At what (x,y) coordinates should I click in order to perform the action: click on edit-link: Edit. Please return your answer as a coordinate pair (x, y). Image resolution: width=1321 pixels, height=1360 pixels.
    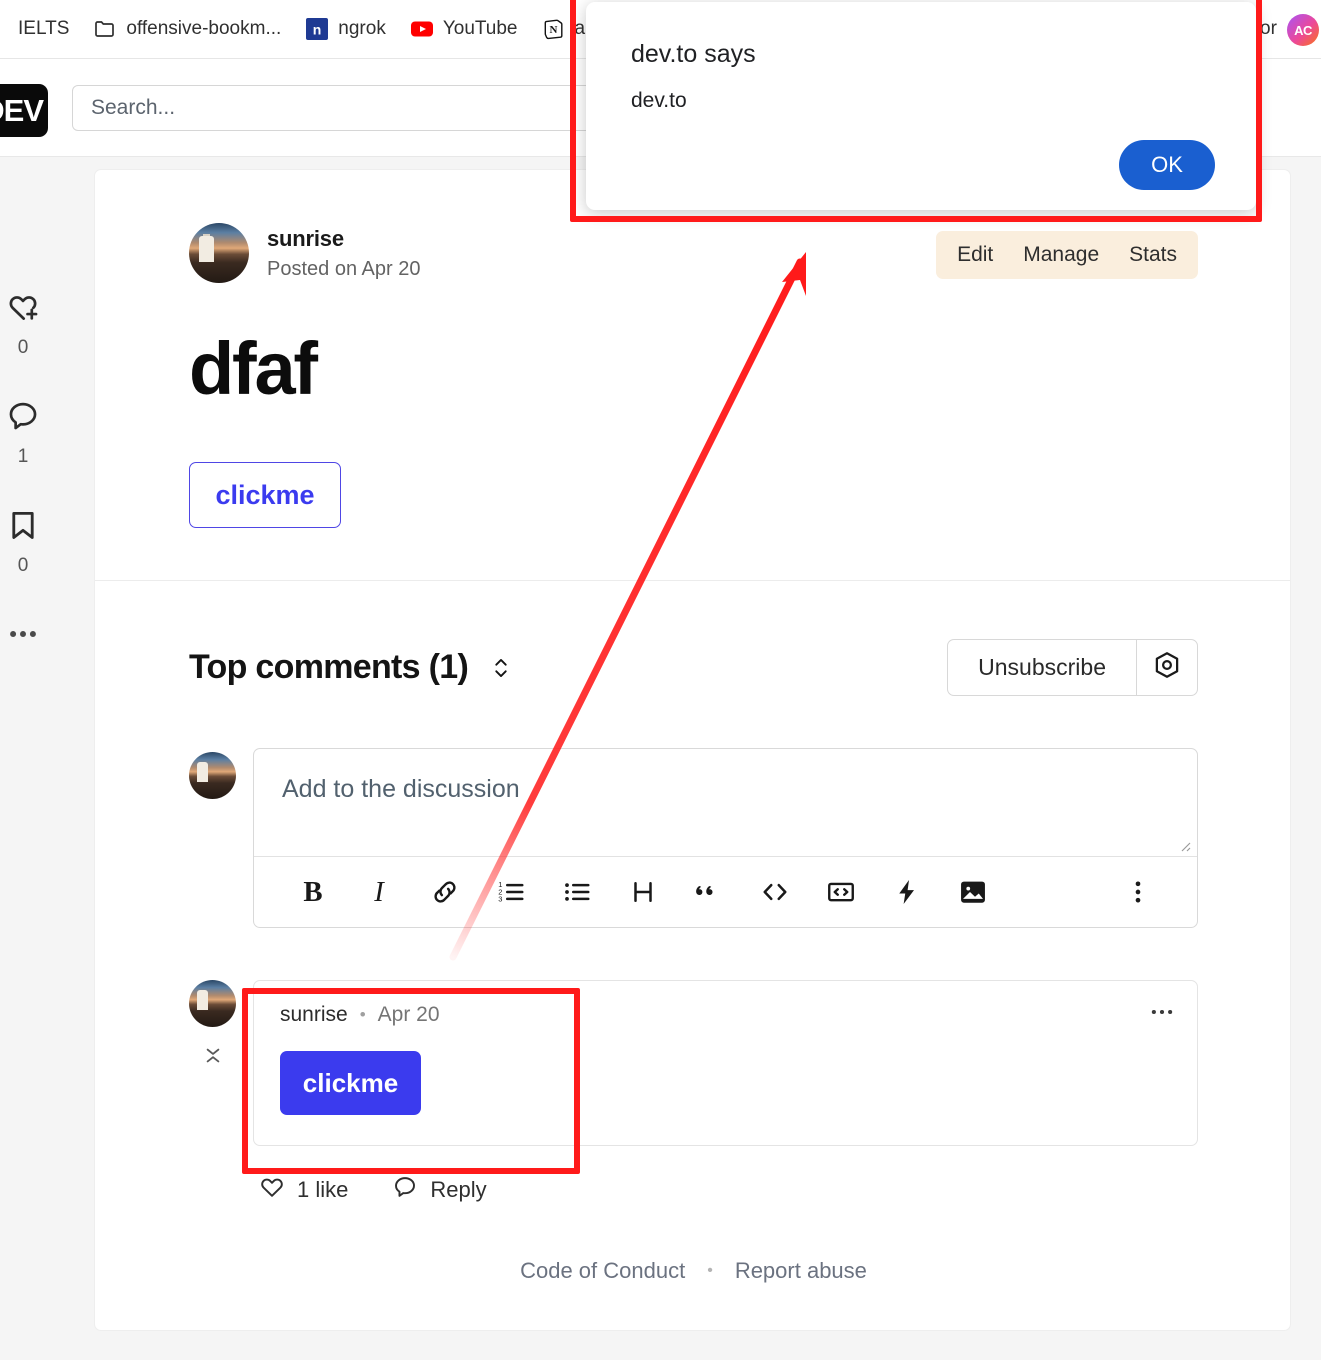
    Looking at the image, I should click on (975, 255).